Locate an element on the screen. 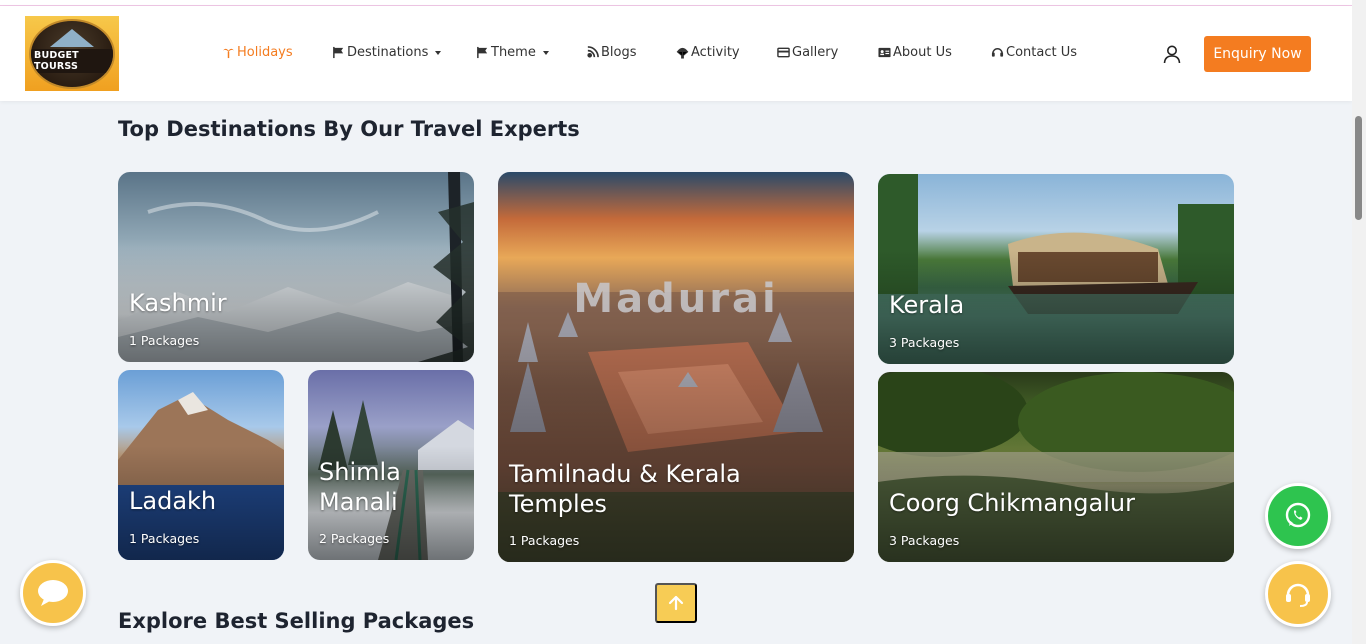  palm-tree-icon is located at coordinates (228, 53).